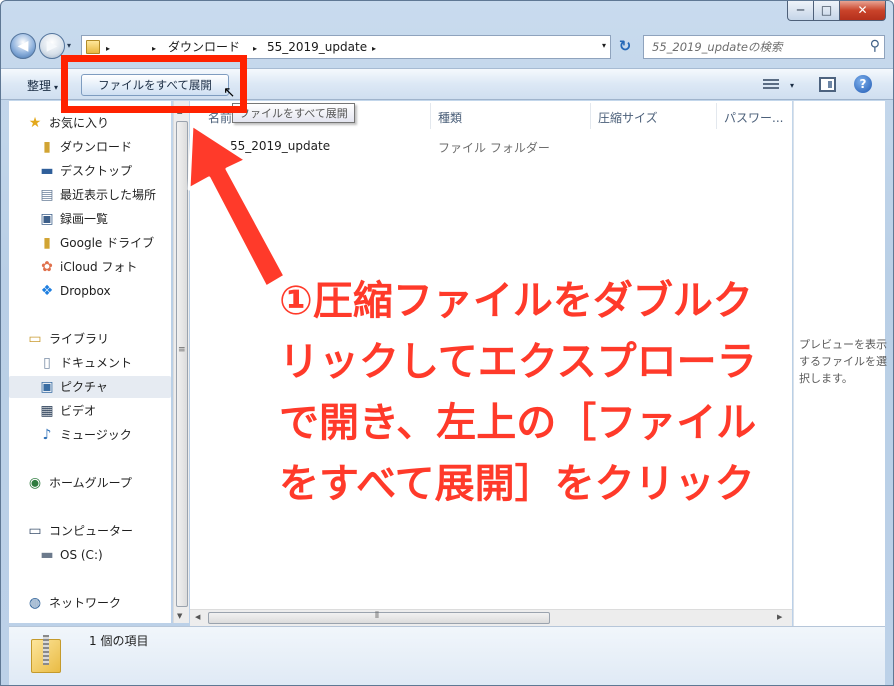  Describe the element at coordinates (79, 339) in the screenshot. I see `sidebar-item-label: ライブラリ` at that location.